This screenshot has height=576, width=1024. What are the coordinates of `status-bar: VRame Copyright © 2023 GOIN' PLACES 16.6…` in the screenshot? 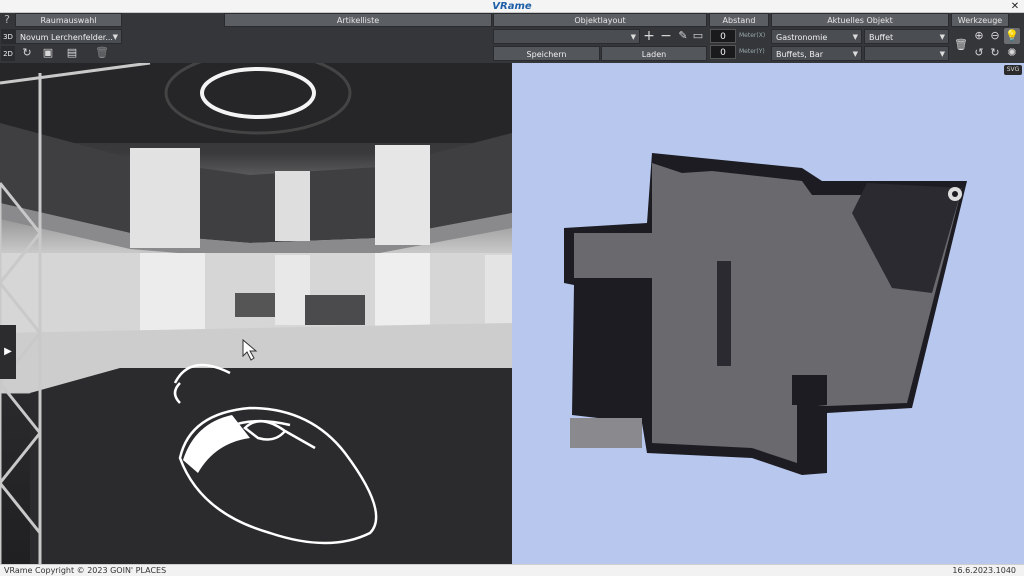 It's located at (512, 570).